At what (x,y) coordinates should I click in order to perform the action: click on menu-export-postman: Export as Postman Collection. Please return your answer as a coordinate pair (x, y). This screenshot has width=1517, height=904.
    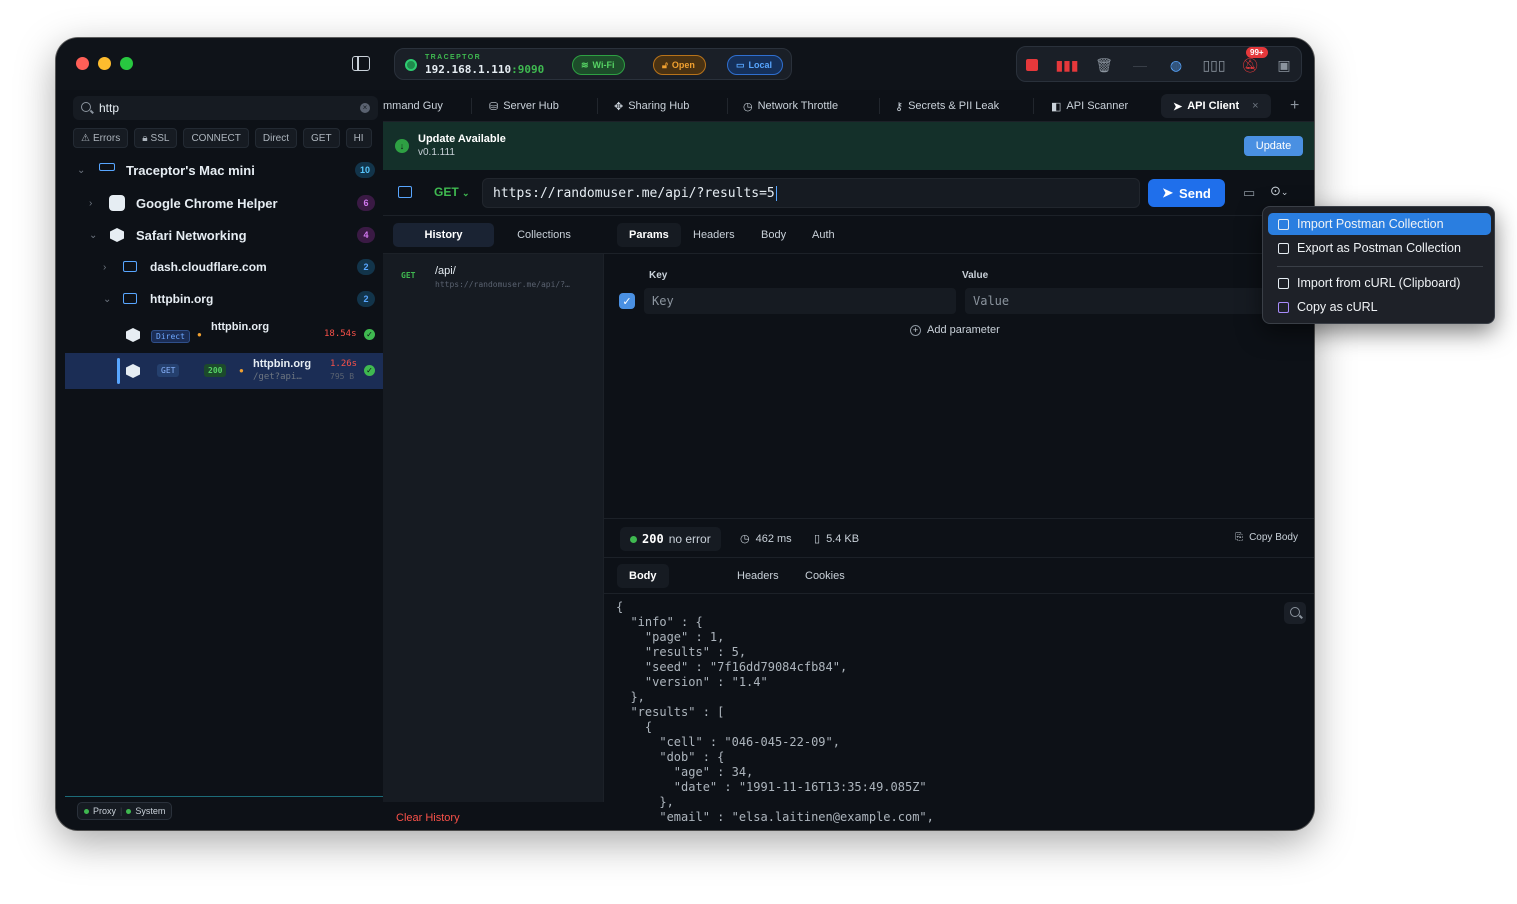
    Looking at the image, I should click on (1379, 248).